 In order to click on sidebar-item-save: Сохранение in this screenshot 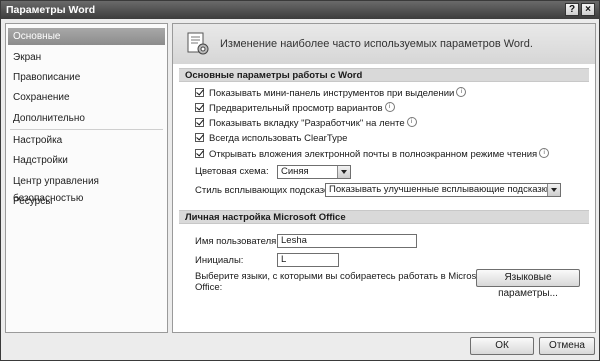, I will do `click(86, 97)`.